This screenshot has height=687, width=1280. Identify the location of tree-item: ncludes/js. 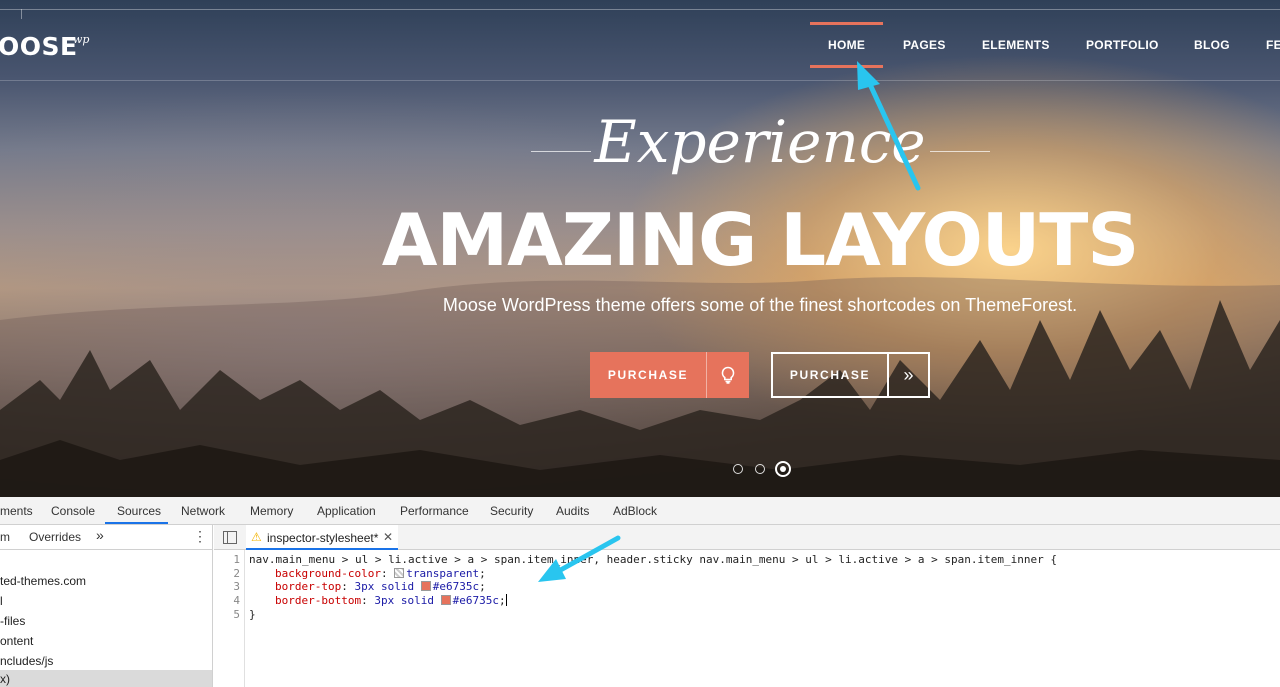
(26, 661).